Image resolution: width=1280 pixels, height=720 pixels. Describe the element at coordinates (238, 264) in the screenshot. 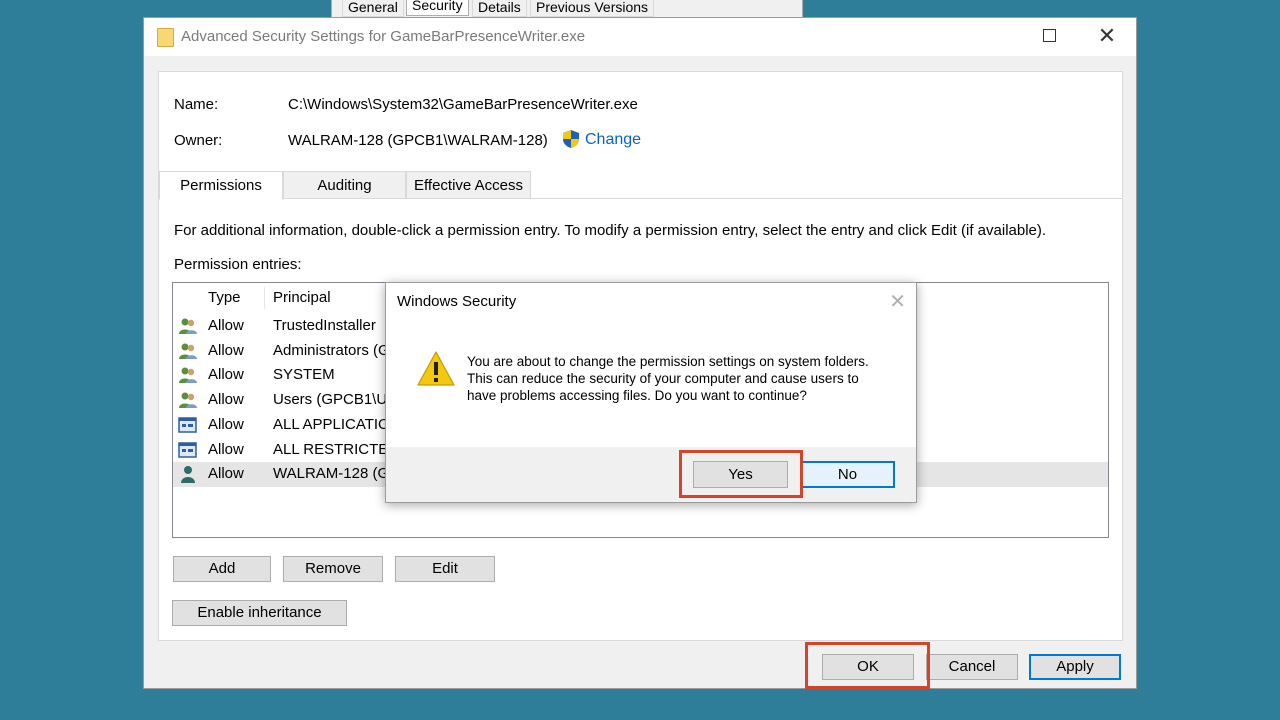

I see `permission-entries-label: Permission entries:` at that location.